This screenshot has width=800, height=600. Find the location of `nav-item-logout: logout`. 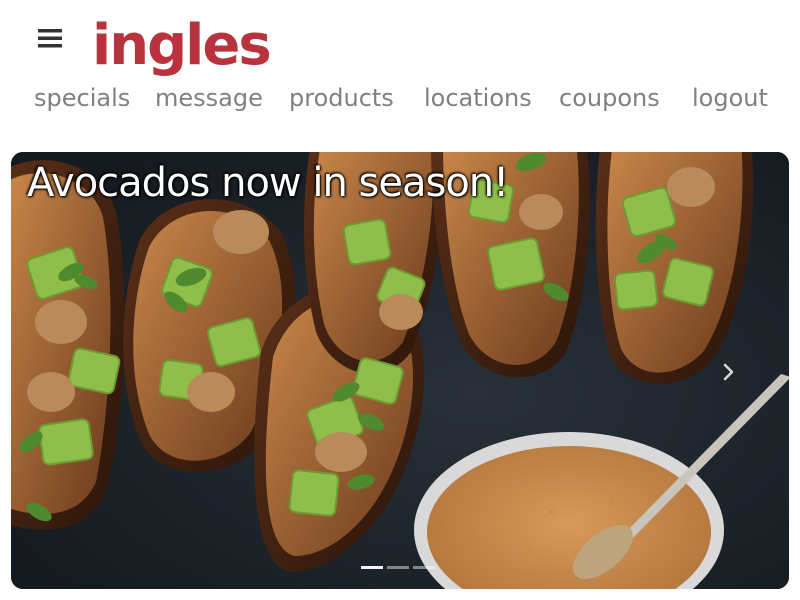

nav-item-logout: logout is located at coordinates (730, 98).